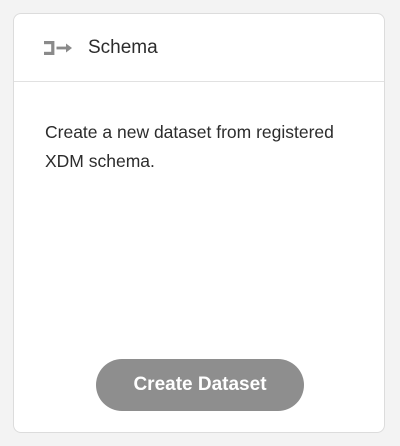  Describe the element at coordinates (200, 385) in the screenshot. I see `create-dataset-button: Create Dataset` at that location.